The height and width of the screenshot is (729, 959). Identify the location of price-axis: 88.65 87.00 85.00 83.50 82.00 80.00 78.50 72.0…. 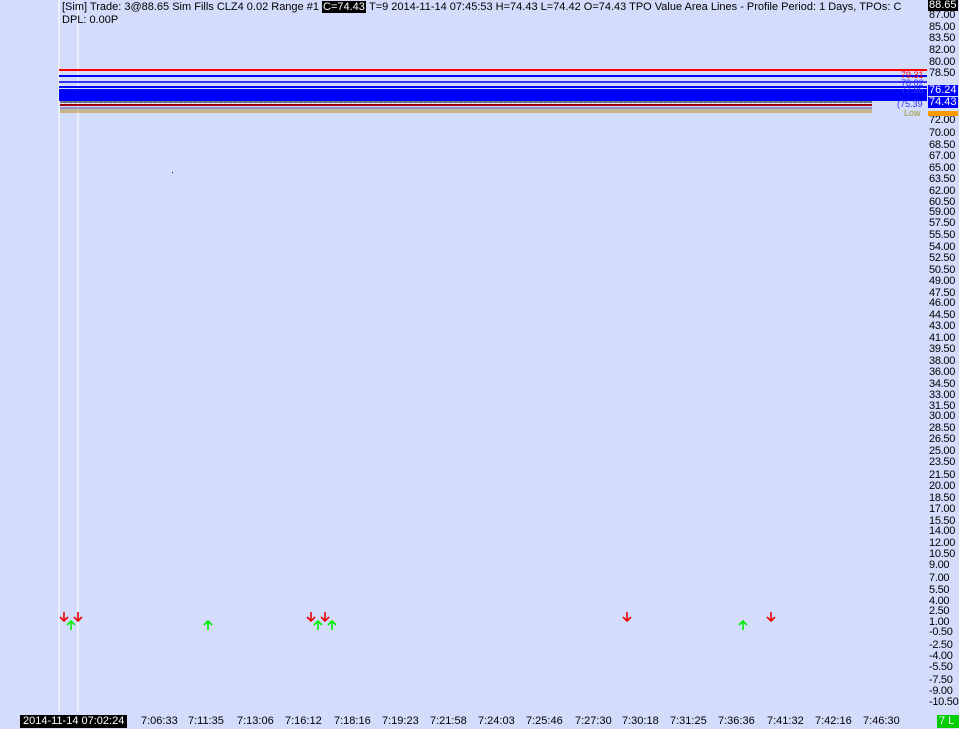
(943, 356).